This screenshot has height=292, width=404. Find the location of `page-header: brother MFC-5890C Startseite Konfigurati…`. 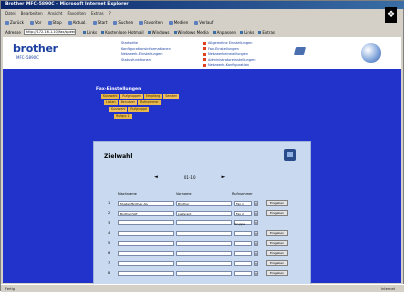

page-header: brother MFC-5890C Startseite Konfigurati… is located at coordinates (202, 53).